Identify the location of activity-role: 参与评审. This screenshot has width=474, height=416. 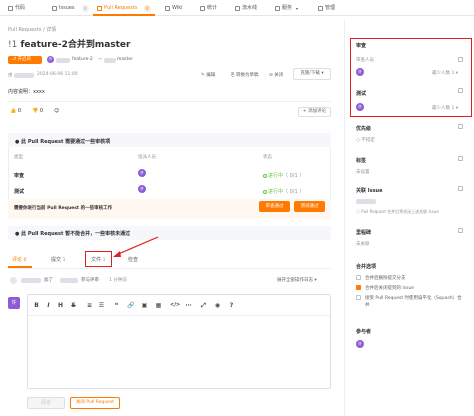
(90, 280).